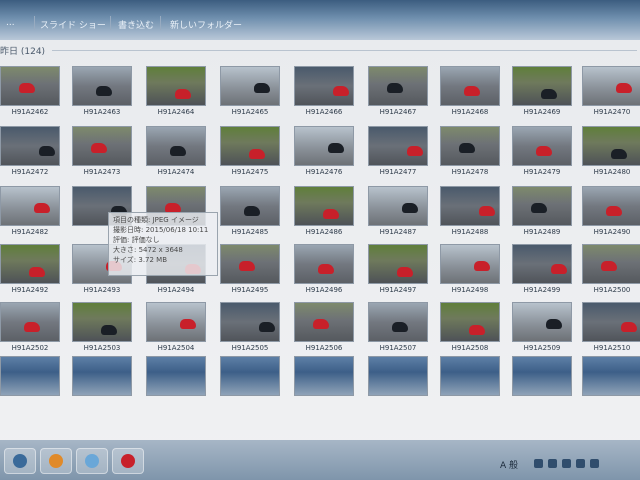 The width and height of the screenshot is (640, 480). What do you see at coordinates (566, 463) in the screenshot?
I see `tray-arrow-icon` at bounding box center [566, 463].